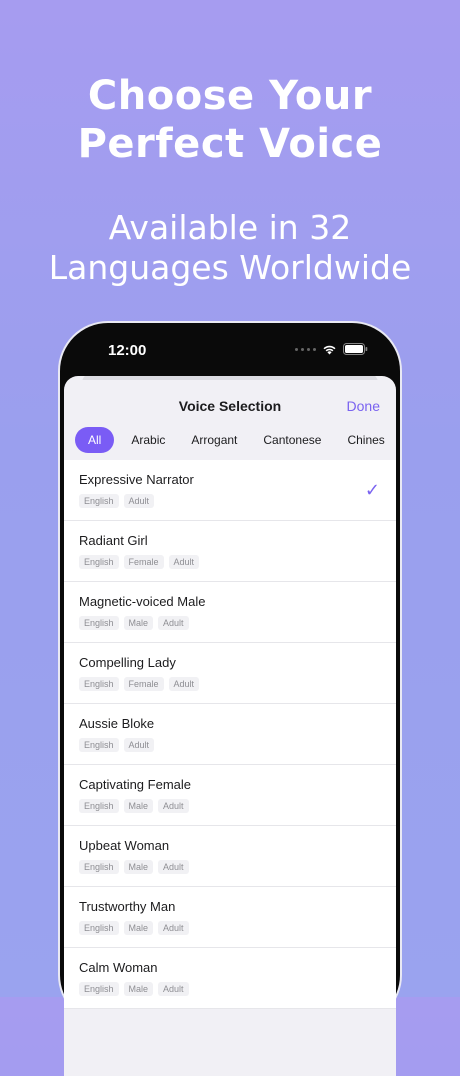  What do you see at coordinates (142, 601) in the screenshot?
I see `voice-name: Magnetic-voiced Male` at bounding box center [142, 601].